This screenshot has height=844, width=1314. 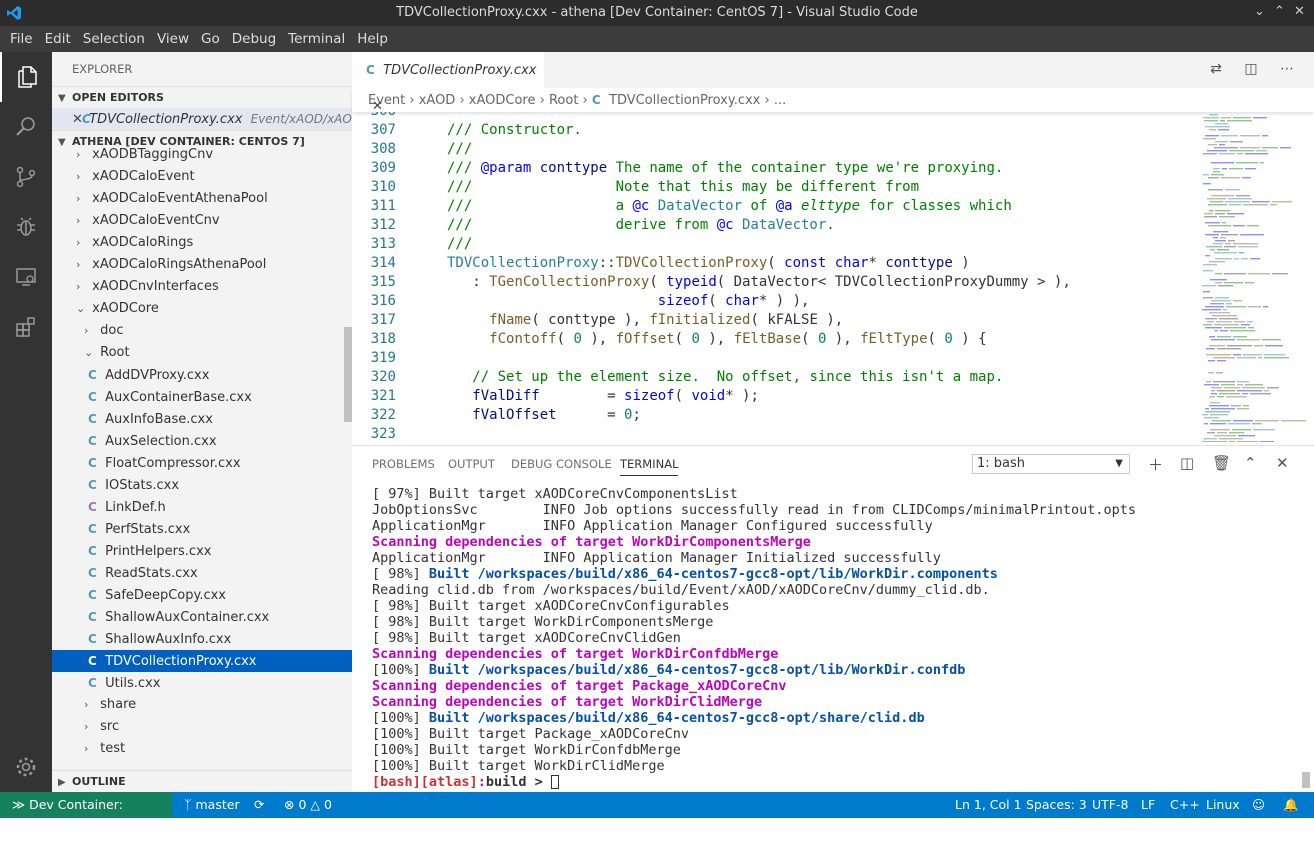 I want to click on tree-file: C AuxInfoBase.cxx, so click(x=202, y=419).